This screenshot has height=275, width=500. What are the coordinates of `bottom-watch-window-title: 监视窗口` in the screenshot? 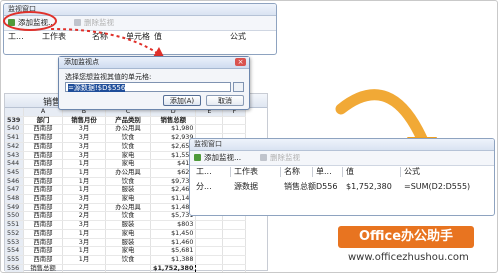 It's located at (342, 145).